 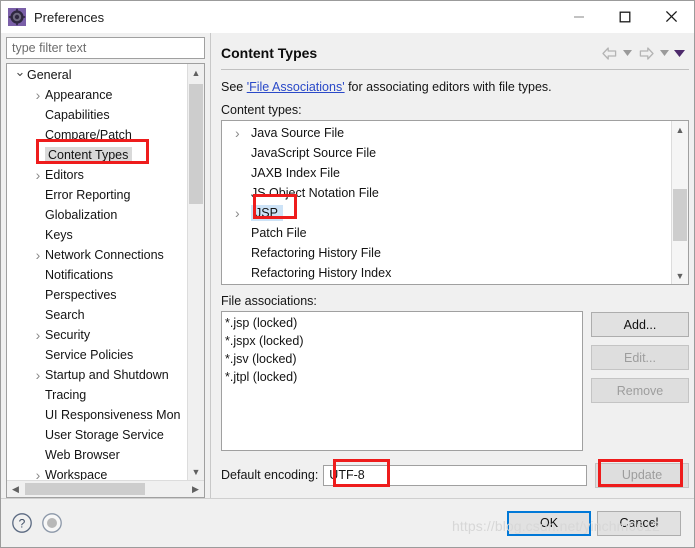 What do you see at coordinates (97, 175) in the screenshot?
I see `sidebar-item-editors: › Editors` at bounding box center [97, 175].